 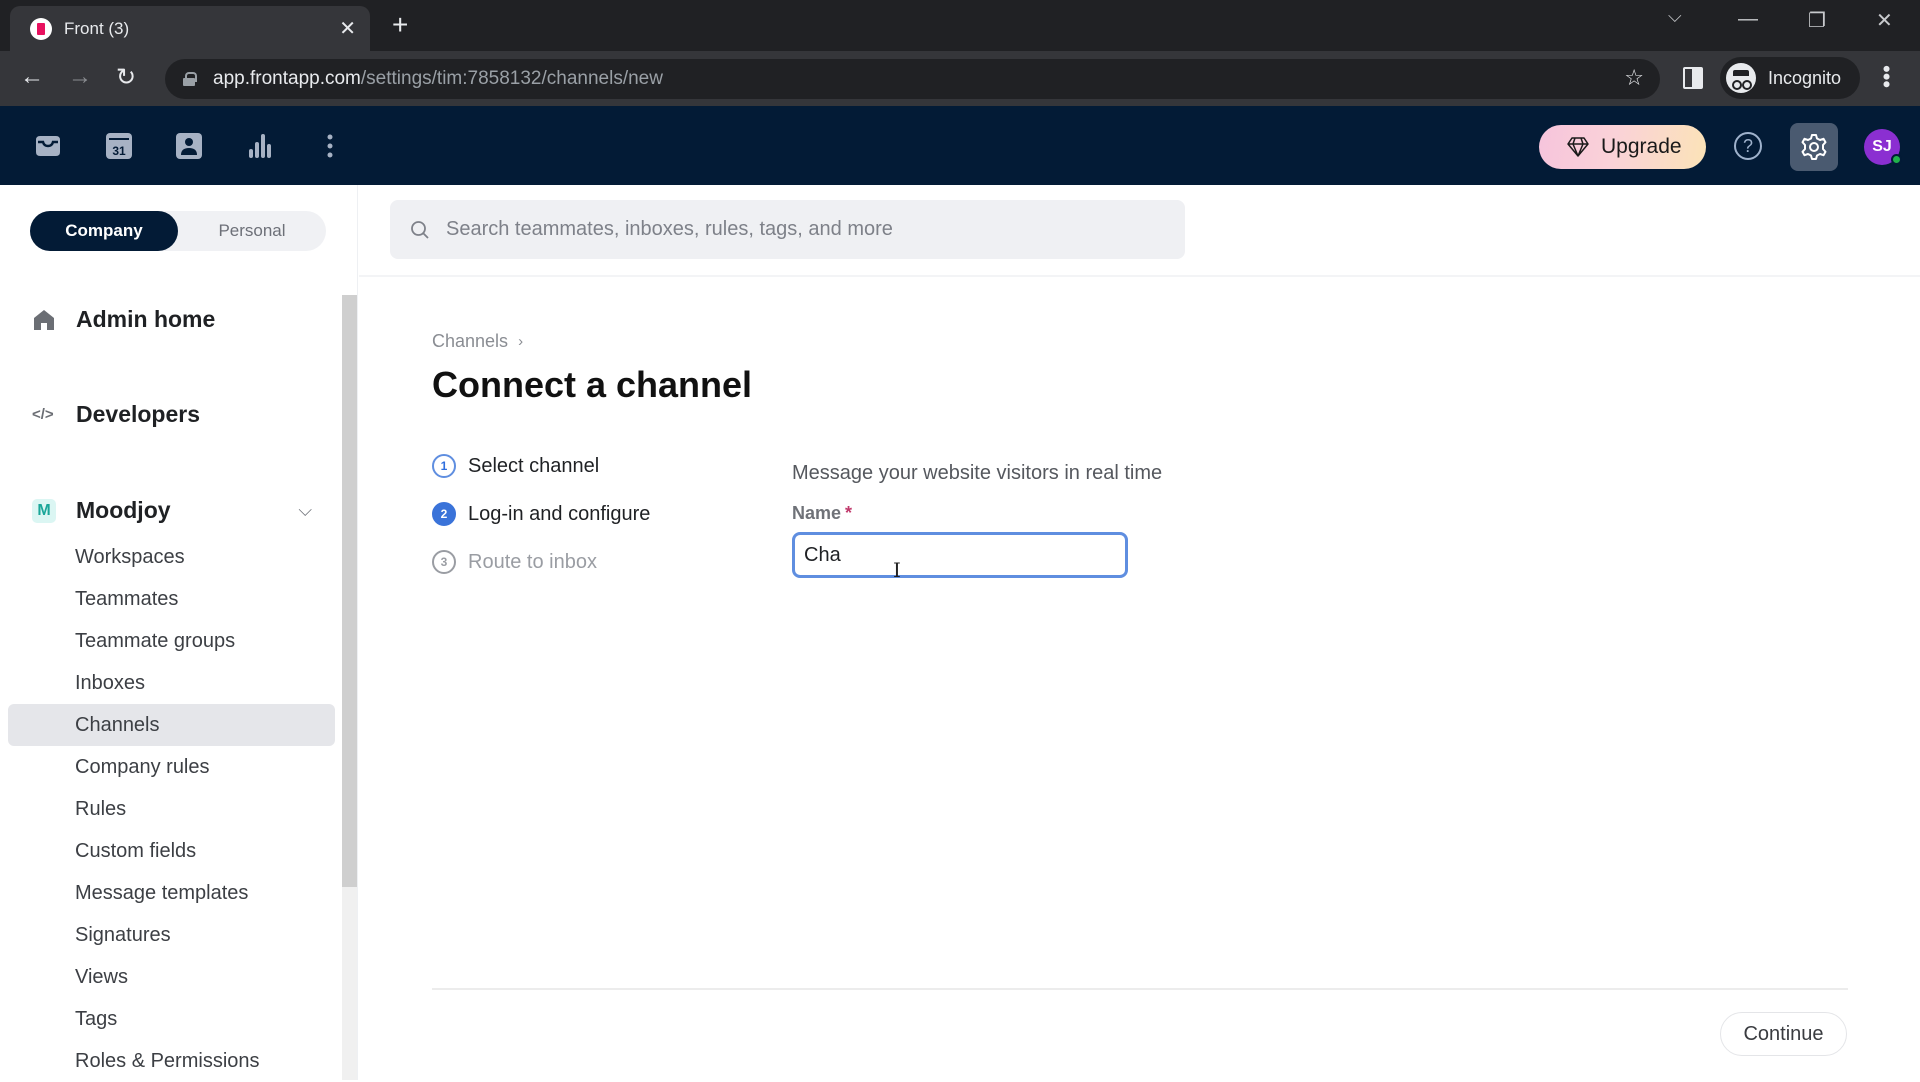 What do you see at coordinates (252, 231) in the screenshot?
I see `scope-tab-personal: Personal` at bounding box center [252, 231].